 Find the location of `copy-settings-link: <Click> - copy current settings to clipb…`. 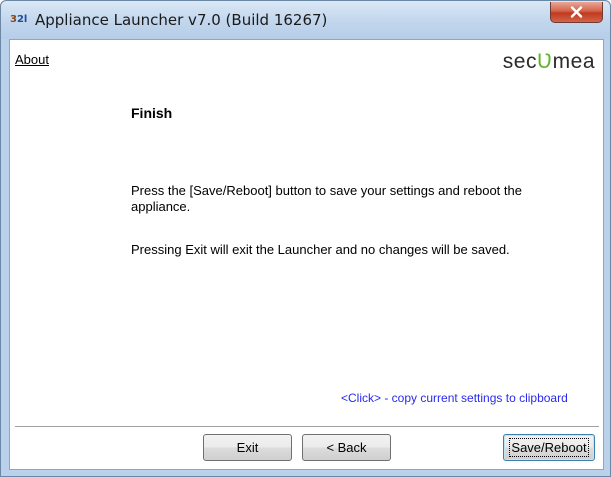

copy-settings-link: <Click> - copy current settings to clipb… is located at coordinates (454, 398).